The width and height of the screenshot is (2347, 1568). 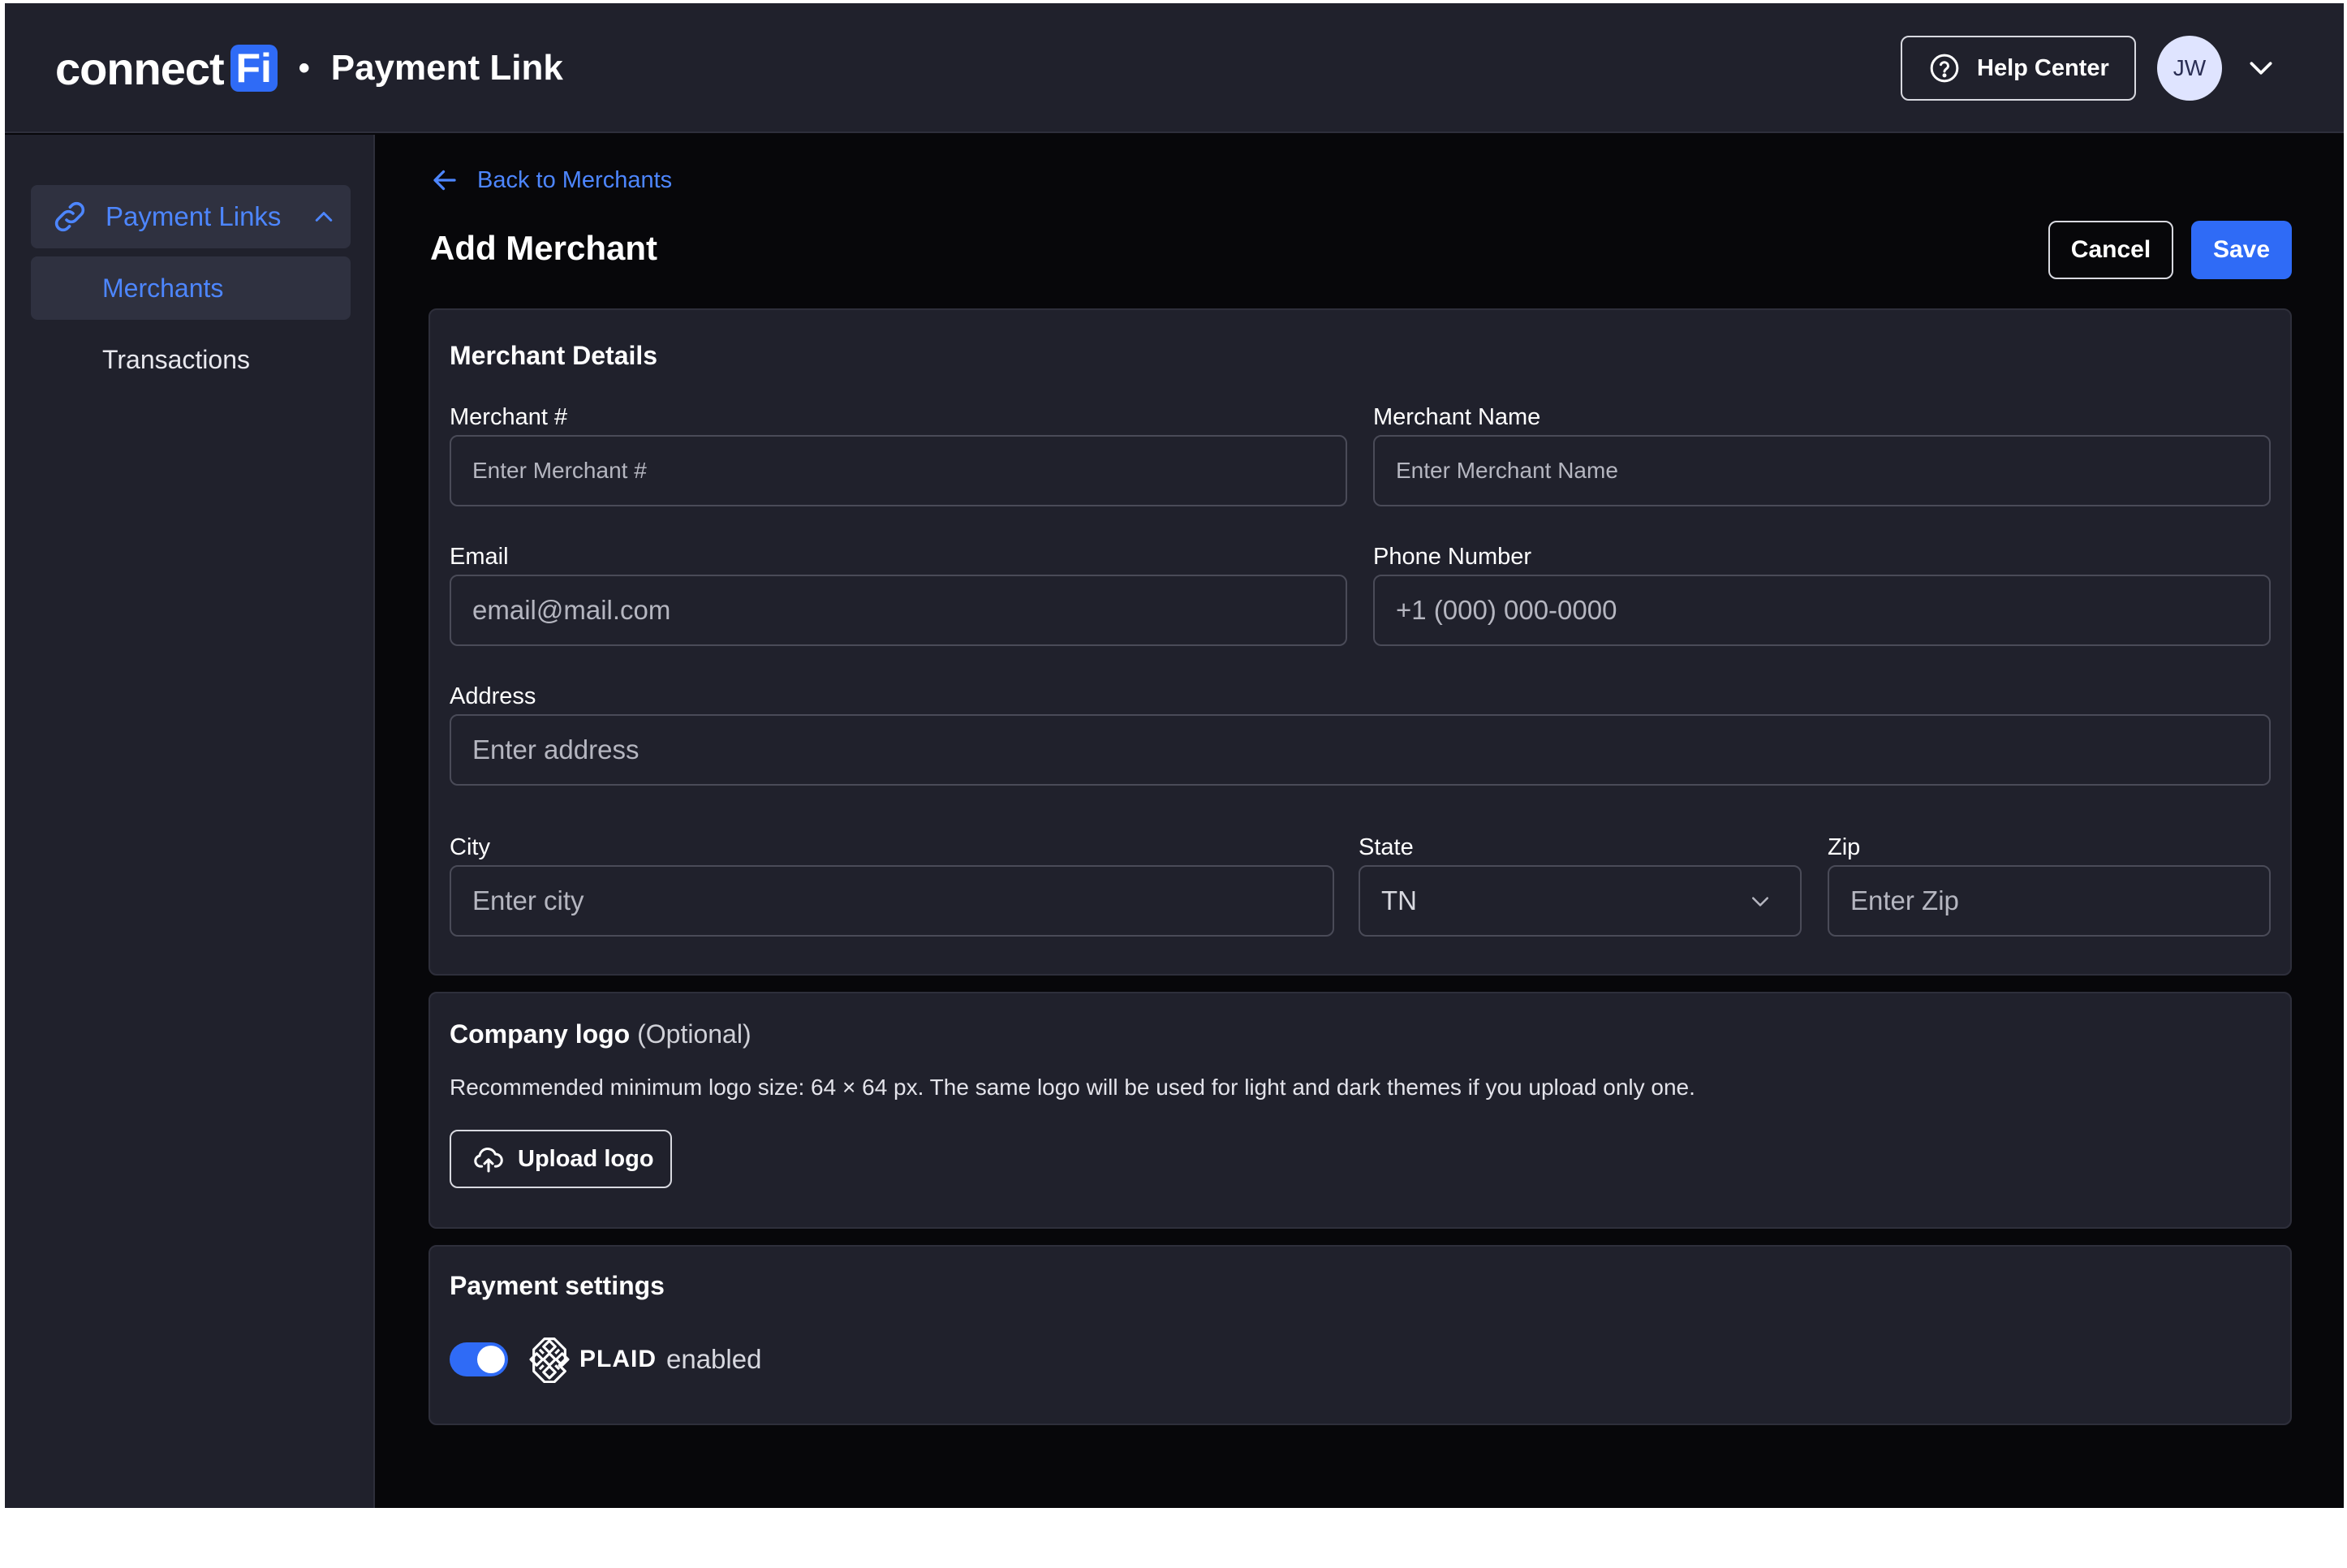 I want to click on help-center-button: Help Center, so click(x=2019, y=69).